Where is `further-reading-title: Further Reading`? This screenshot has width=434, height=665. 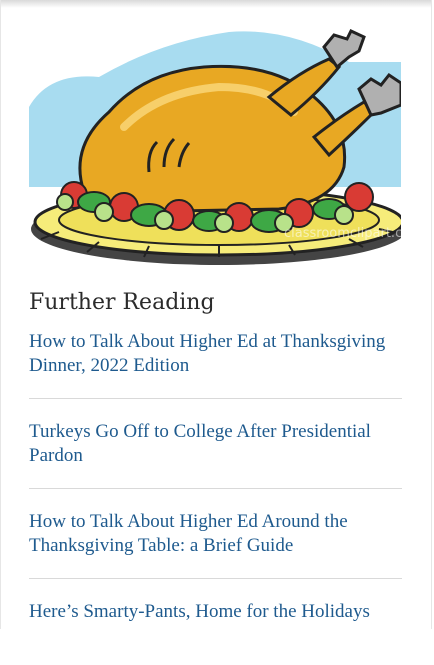
further-reading-title: Further Reading is located at coordinates (122, 302).